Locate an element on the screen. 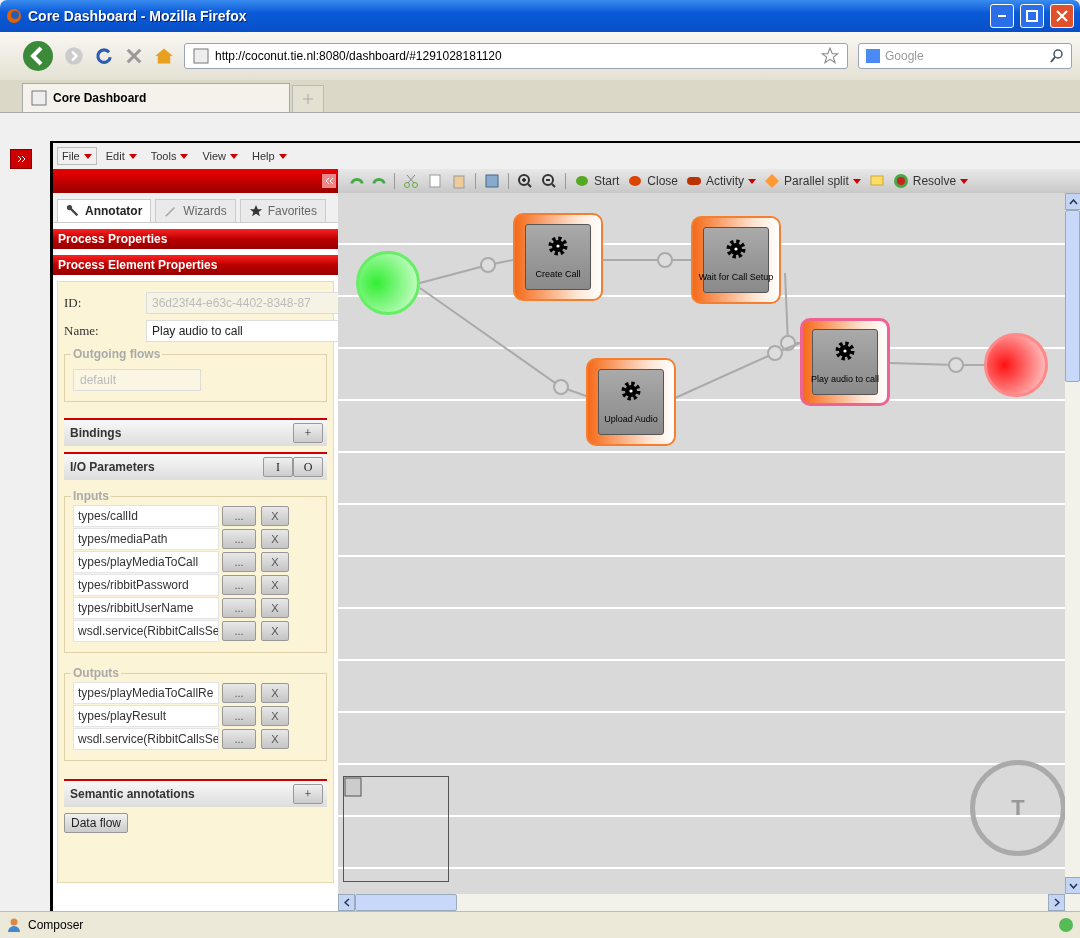  maximize-button is located at coordinates (1032, 16).